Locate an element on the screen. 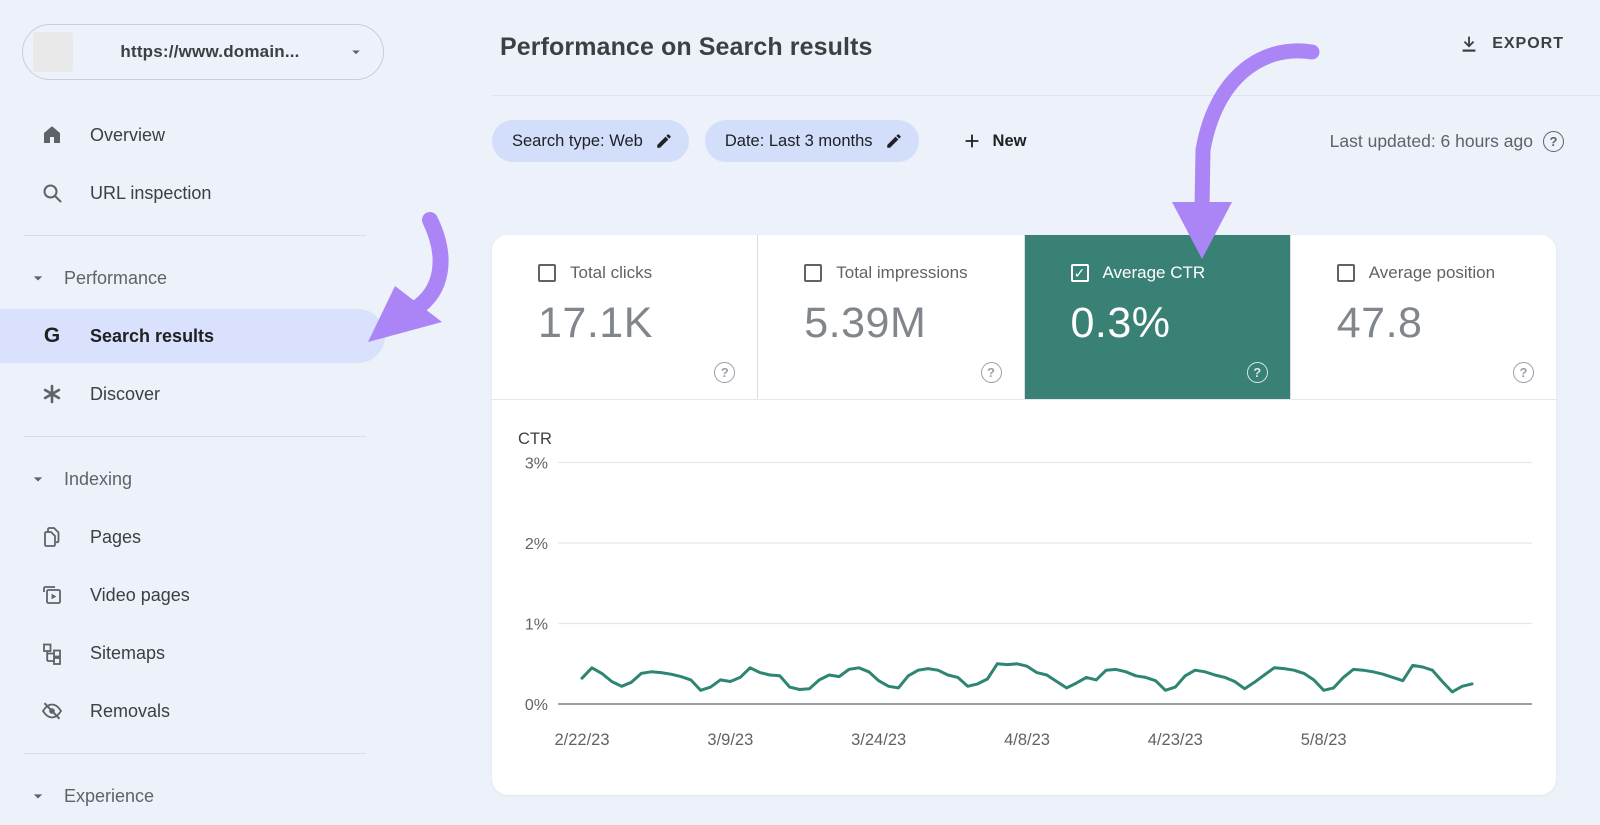  metric-value: 5.39M is located at coordinates (865, 323).